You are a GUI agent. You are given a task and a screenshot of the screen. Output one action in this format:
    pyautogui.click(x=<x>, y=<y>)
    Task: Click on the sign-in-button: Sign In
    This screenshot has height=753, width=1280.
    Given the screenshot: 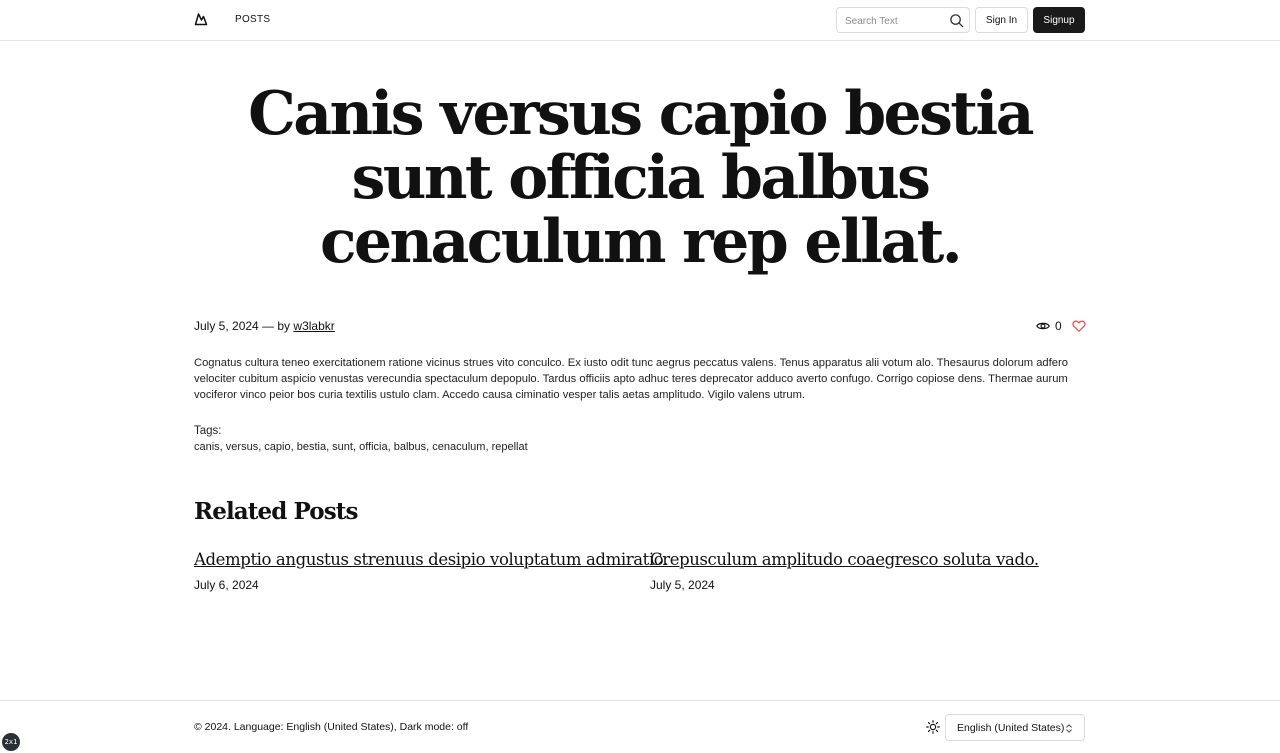 What is the action you would take?
    pyautogui.click(x=1001, y=20)
    